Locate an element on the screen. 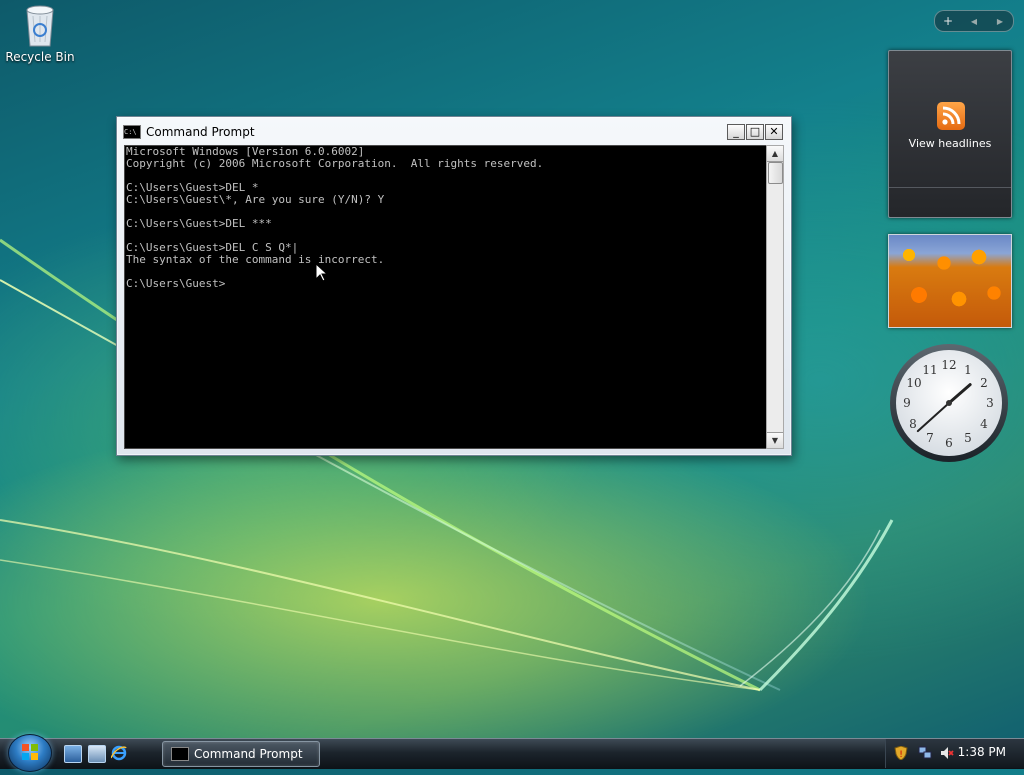  clock-gadget: 12 12 345 678 91011 is located at coordinates (949, 403).